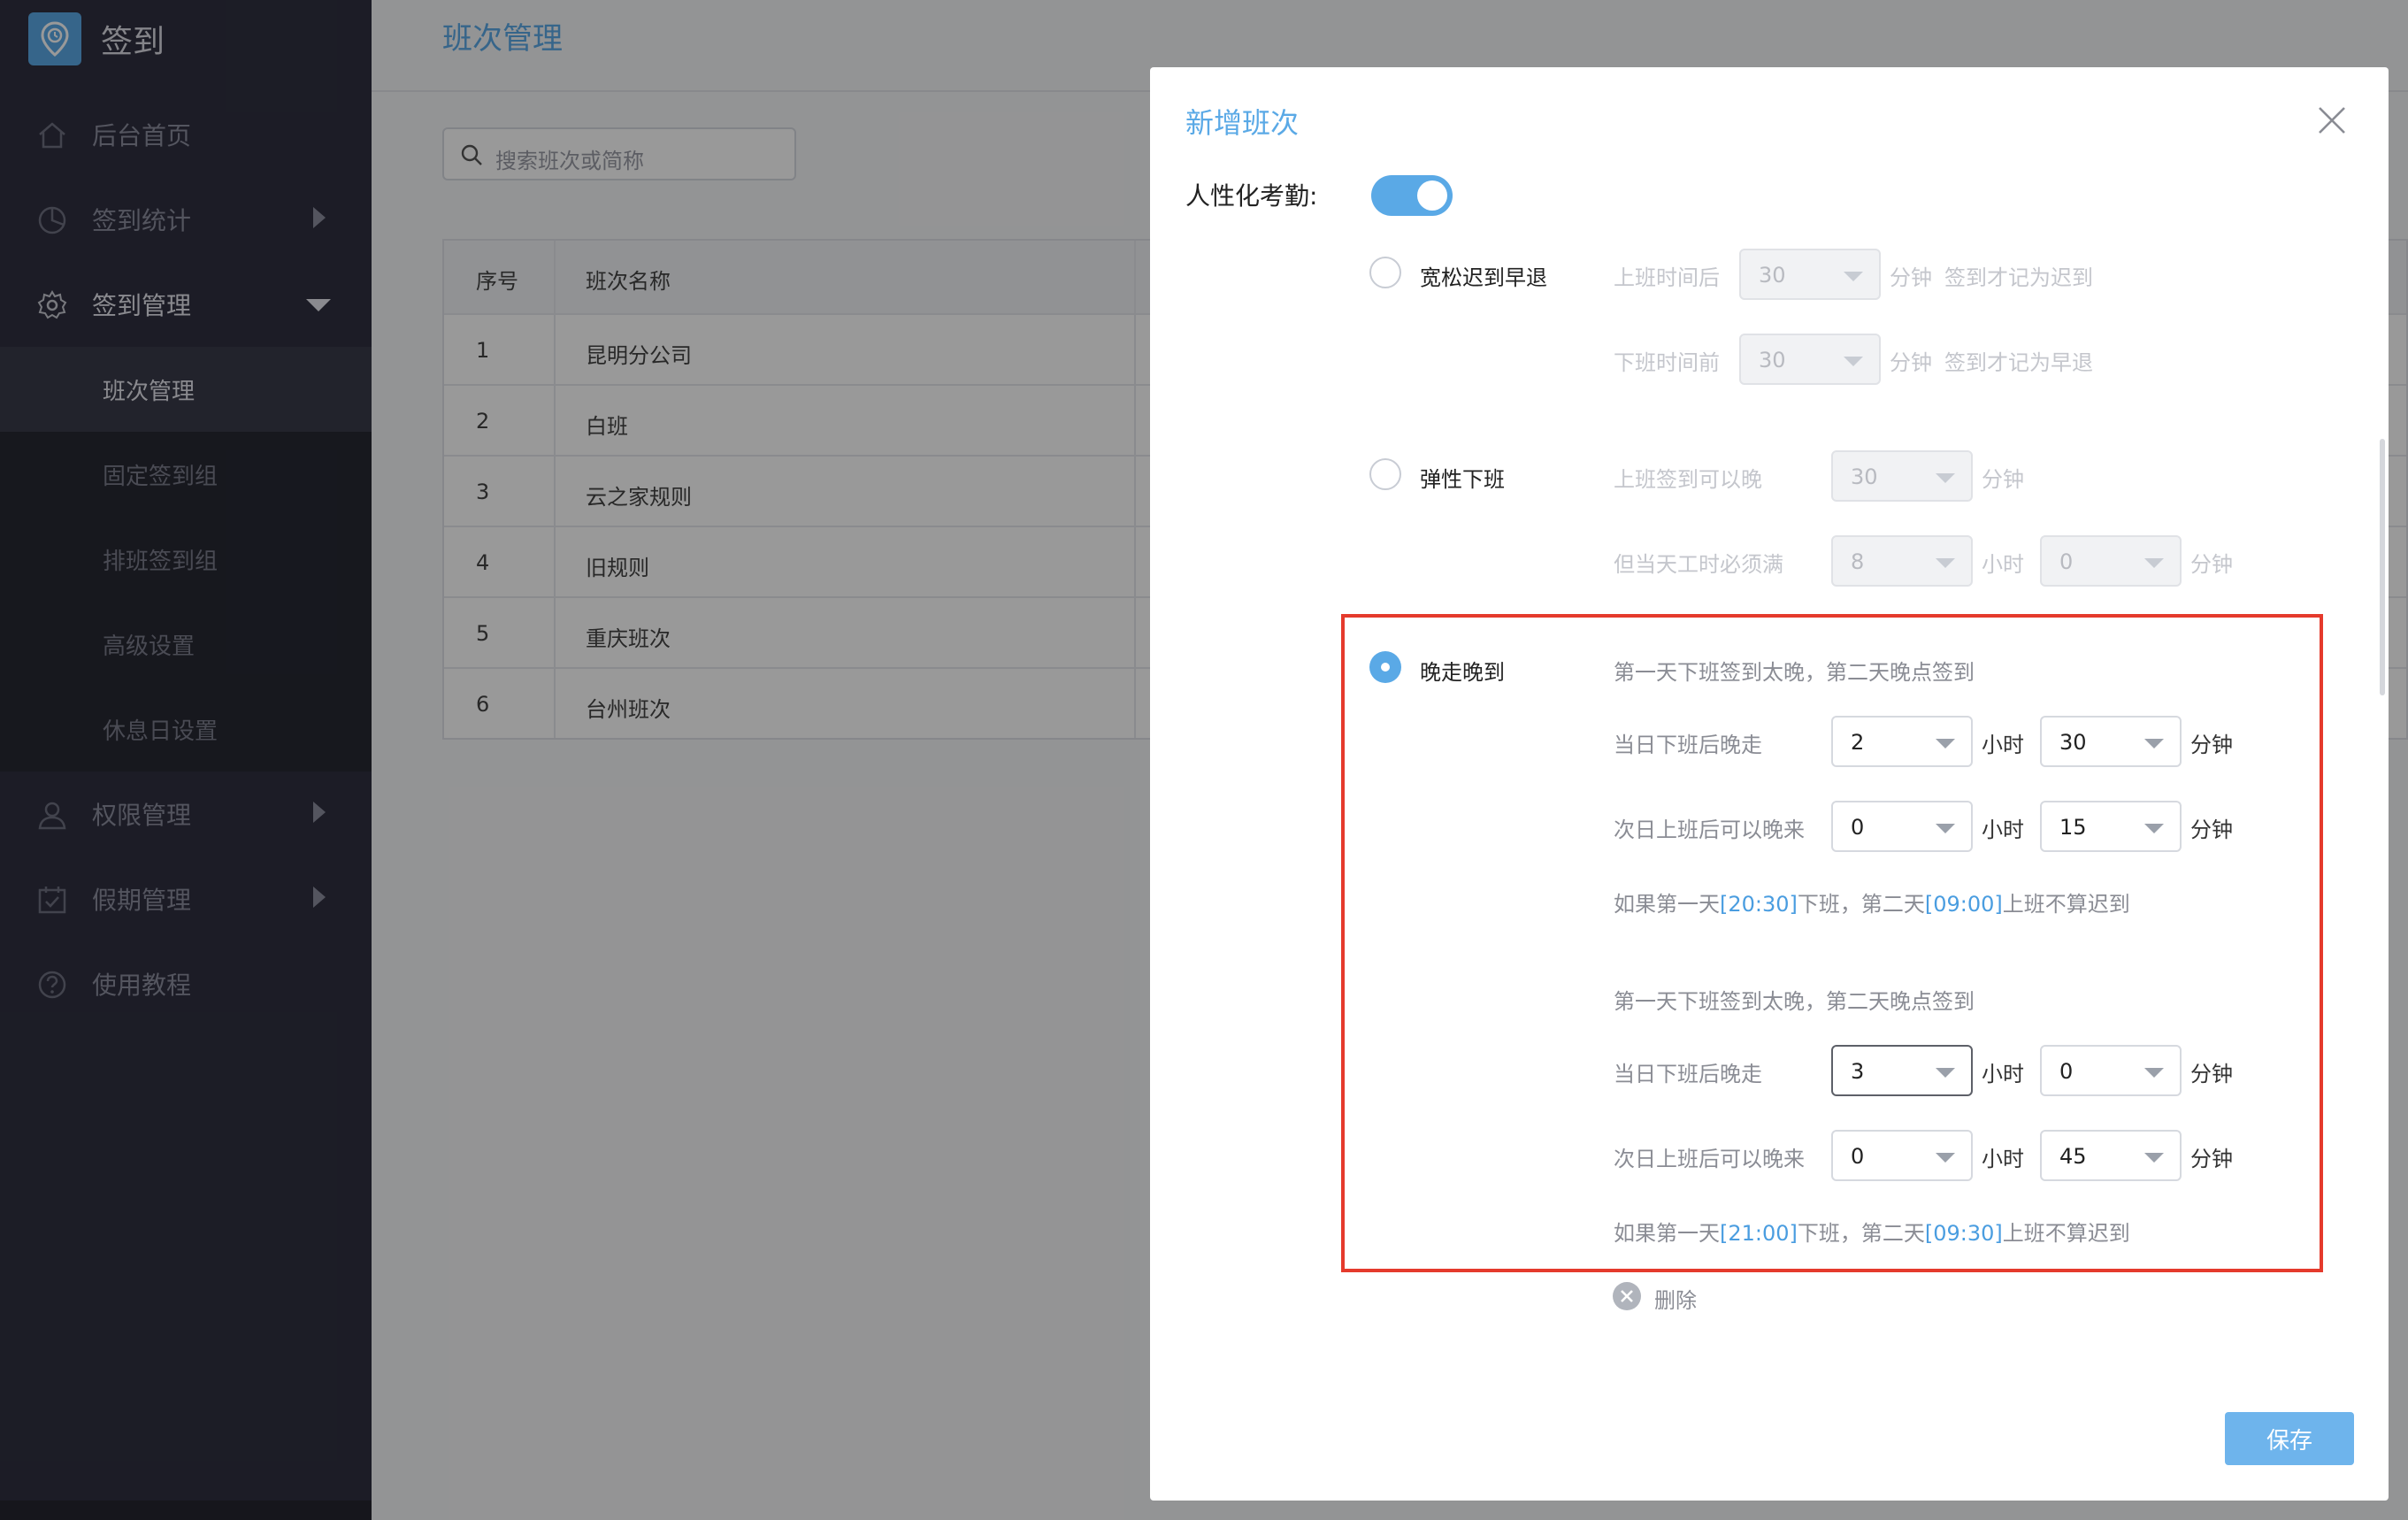 The width and height of the screenshot is (2408, 1520). I want to click on late-leave-late-arrive-label: 晚走晚到, so click(1463, 672).